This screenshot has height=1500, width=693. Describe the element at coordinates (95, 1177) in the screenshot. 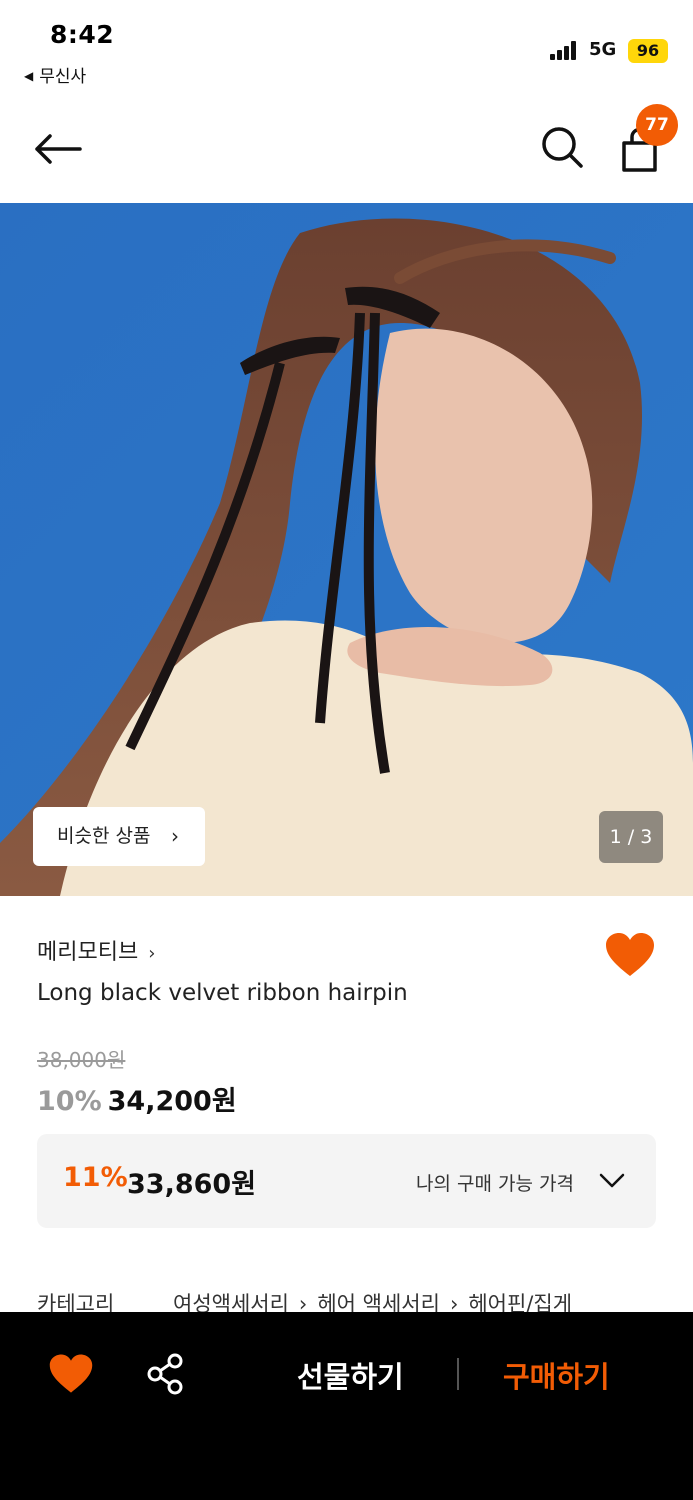

I see `member-discount-rate: 11%` at that location.